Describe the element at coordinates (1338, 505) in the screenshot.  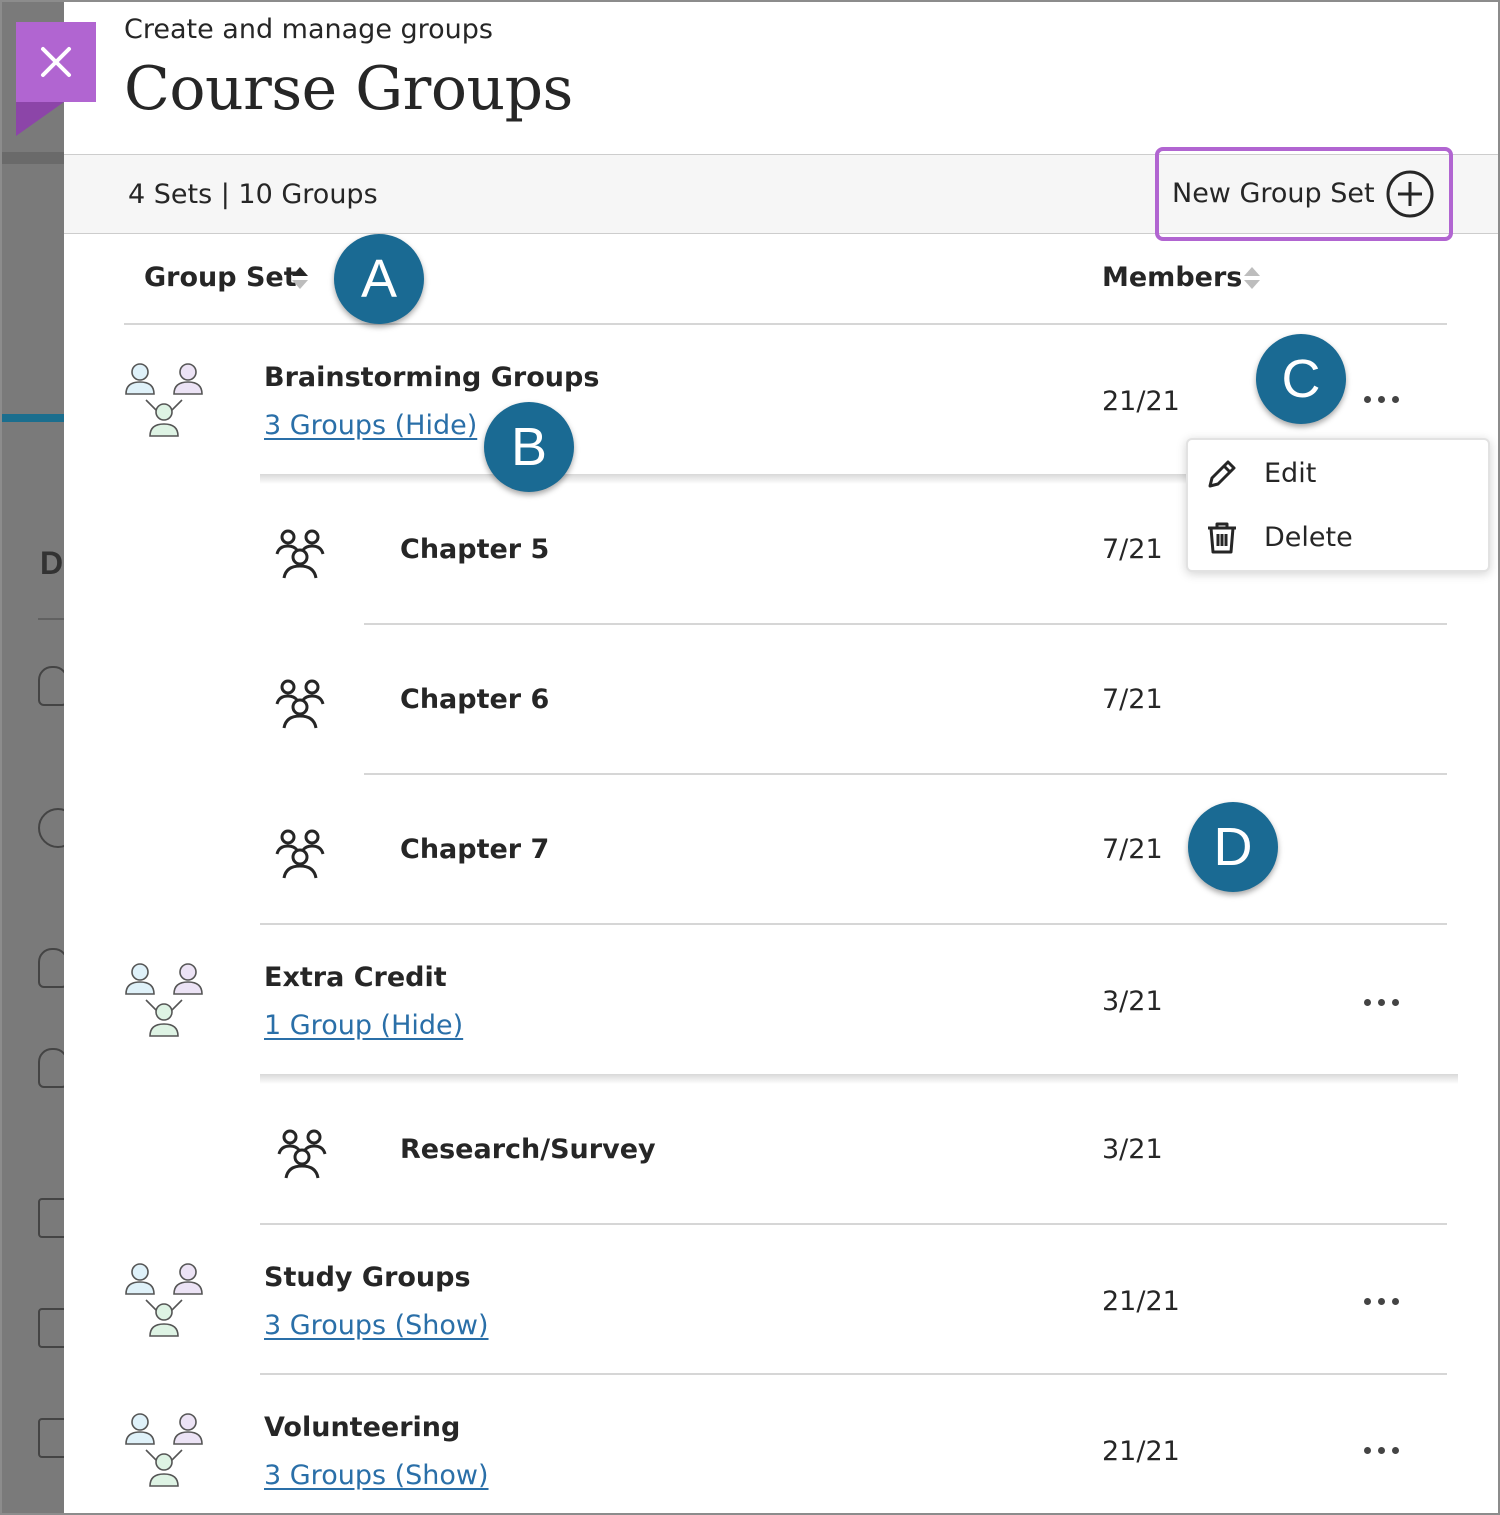
I see `set-options-menu: Edit Delete` at that location.